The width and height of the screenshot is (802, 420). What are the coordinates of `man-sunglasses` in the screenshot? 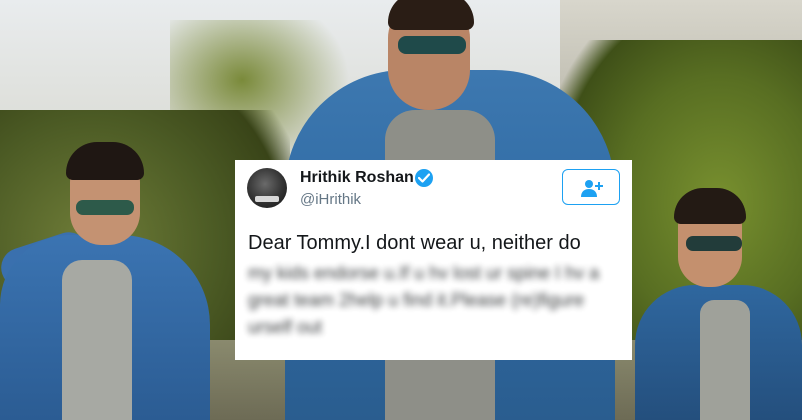 It's located at (432, 45).